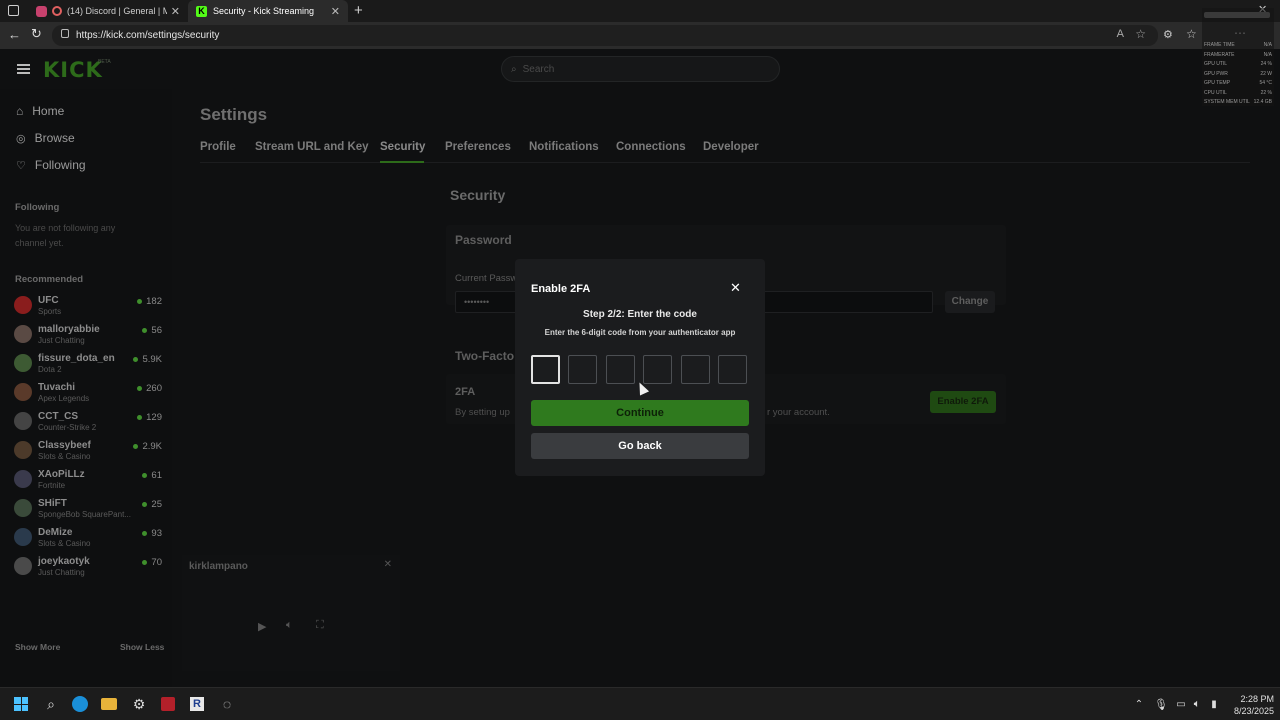  What do you see at coordinates (1120, 34) in the screenshot?
I see `read-aloud-icon: A` at bounding box center [1120, 34].